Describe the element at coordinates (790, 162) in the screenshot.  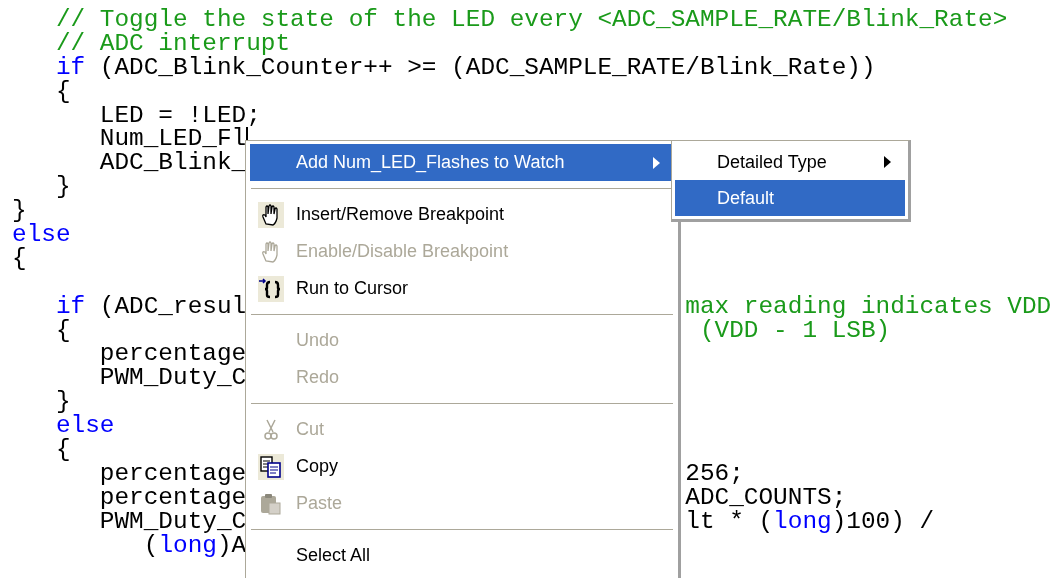
I see `menu-item: Detailed Type` at that location.